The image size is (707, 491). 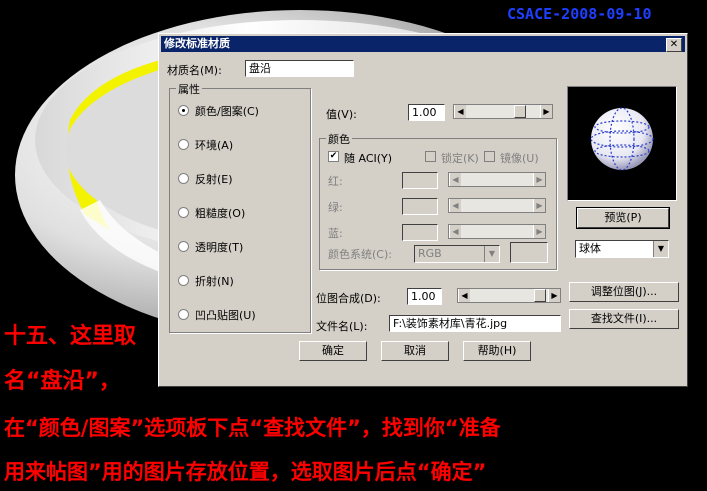 What do you see at coordinates (335, 233) in the screenshot?
I see `blue-label: 蓝:` at bounding box center [335, 233].